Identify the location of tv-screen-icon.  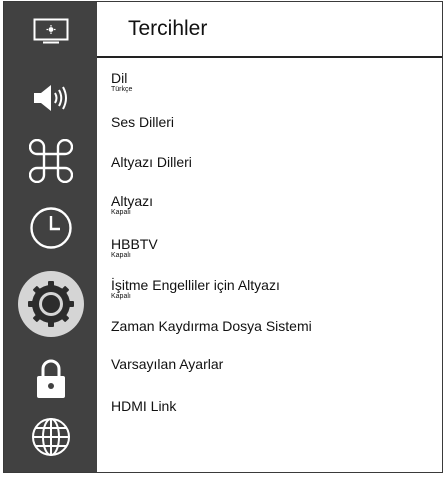
(50, 31).